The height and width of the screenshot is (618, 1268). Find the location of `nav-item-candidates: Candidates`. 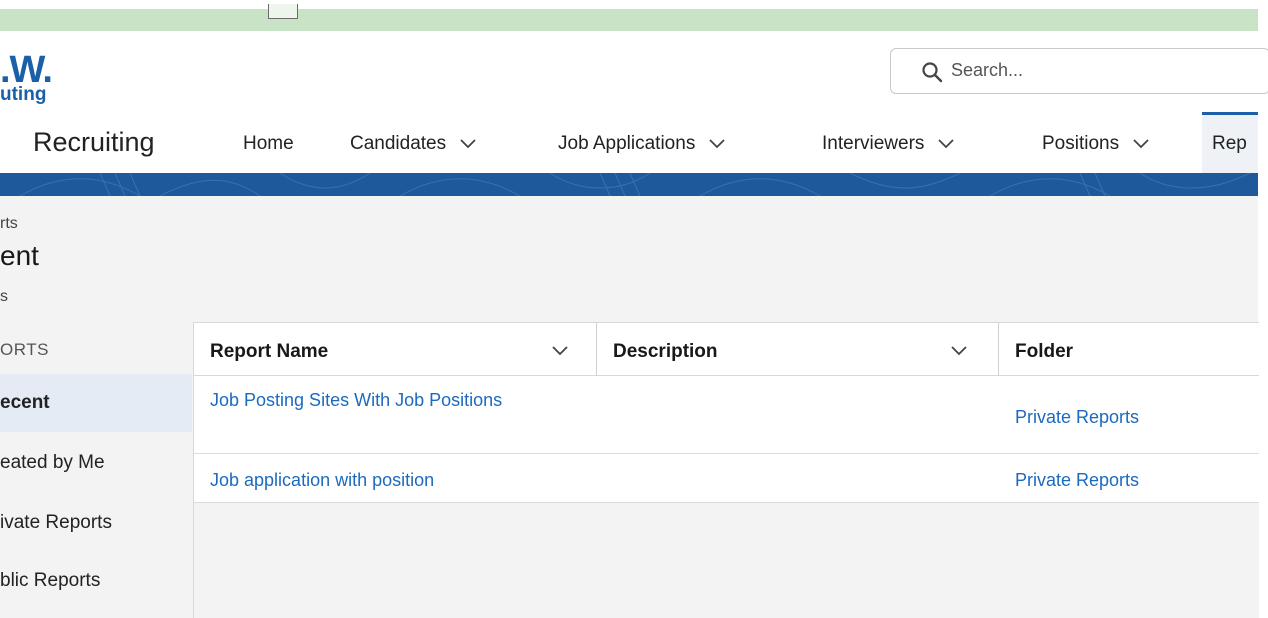

nav-item-candidates: Candidates is located at coordinates (413, 144).